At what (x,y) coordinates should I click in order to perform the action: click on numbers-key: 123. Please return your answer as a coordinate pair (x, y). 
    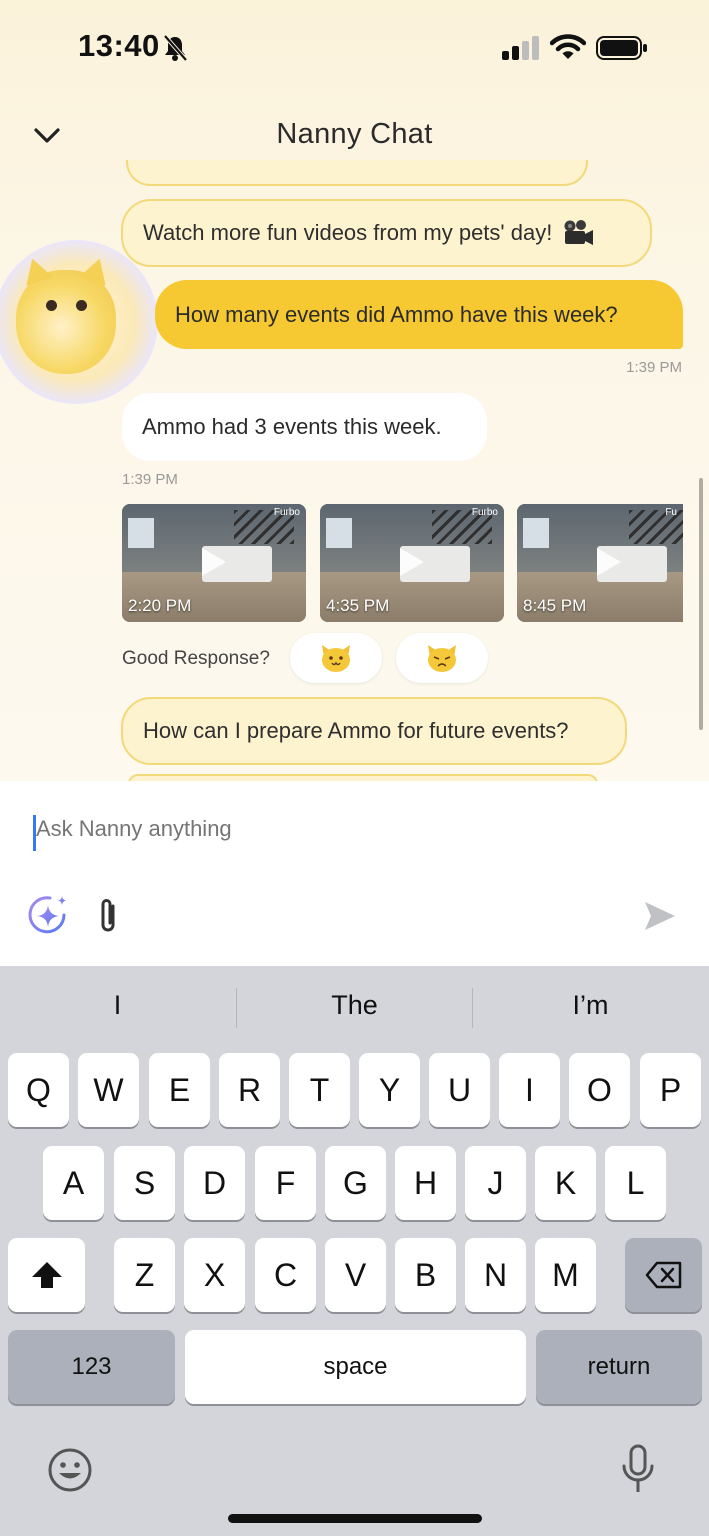
    Looking at the image, I should click on (91, 1367).